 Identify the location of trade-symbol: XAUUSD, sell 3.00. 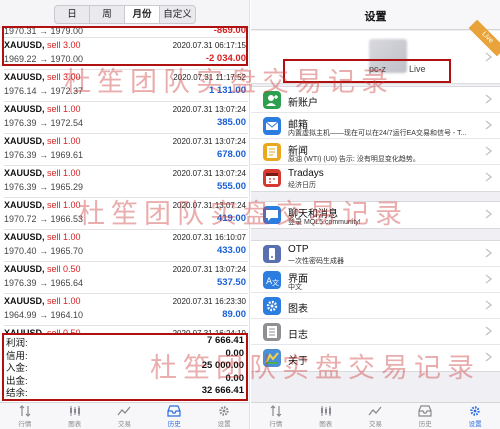
(42, 77).